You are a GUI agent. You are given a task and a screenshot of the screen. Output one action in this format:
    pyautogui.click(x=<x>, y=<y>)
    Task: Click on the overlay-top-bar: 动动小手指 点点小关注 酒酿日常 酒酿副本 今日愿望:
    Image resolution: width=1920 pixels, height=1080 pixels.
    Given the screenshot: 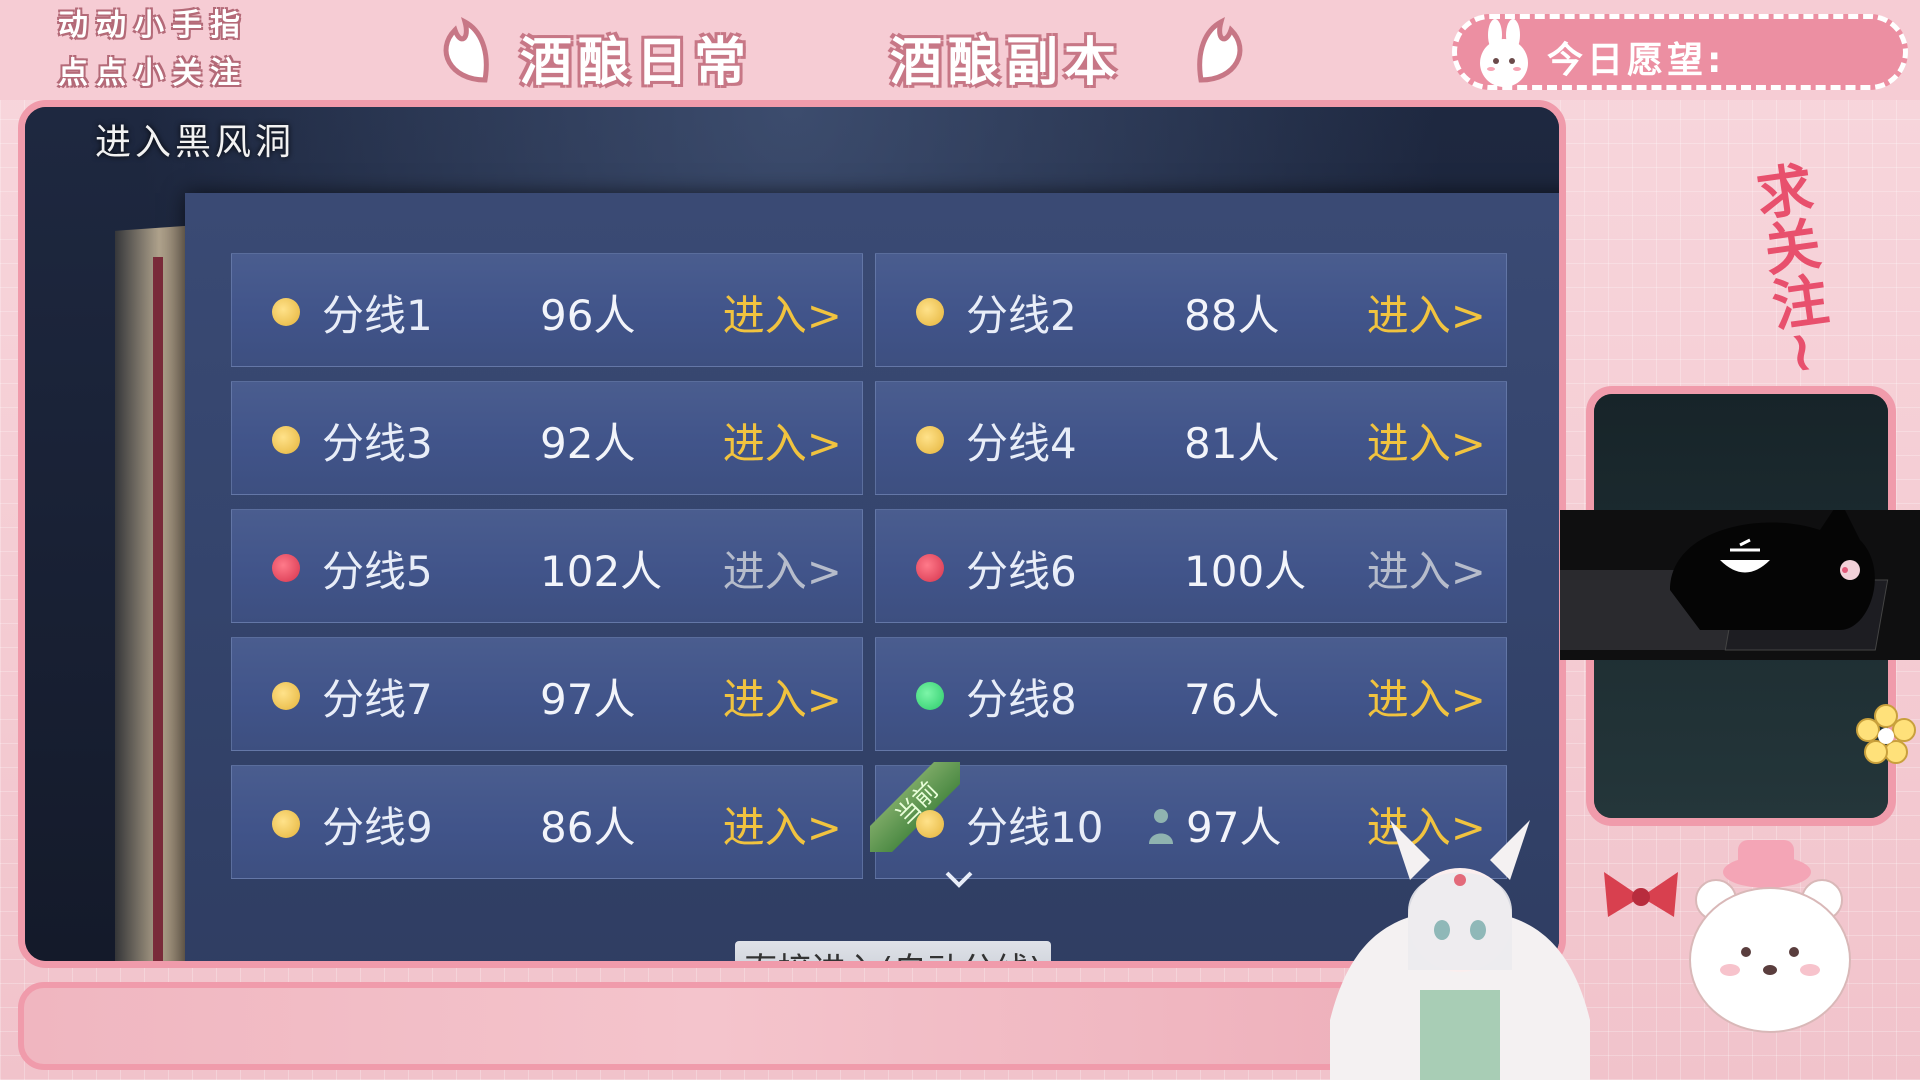 What is the action you would take?
    pyautogui.click(x=960, y=50)
    